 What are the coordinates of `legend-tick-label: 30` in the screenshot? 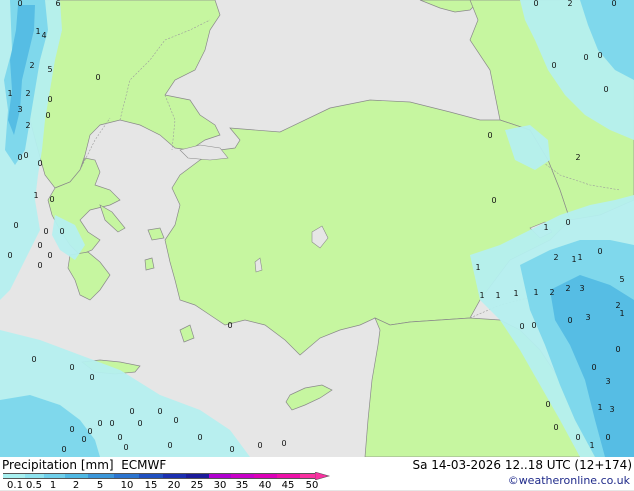 It's located at (220, 485).